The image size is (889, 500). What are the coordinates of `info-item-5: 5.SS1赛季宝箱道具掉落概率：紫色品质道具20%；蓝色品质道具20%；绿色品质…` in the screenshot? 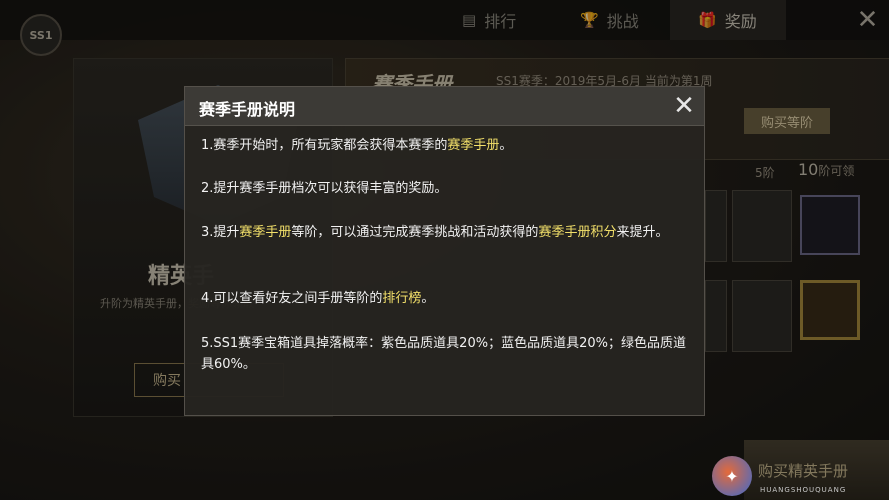 It's located at (446, 354).